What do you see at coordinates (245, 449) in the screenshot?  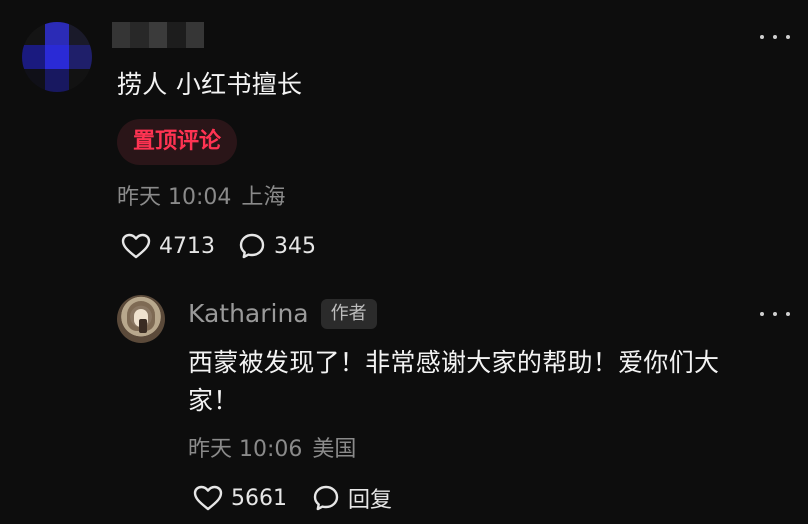 I see `reply-time: 昨天 10:06` at bounding box center [245, 449].